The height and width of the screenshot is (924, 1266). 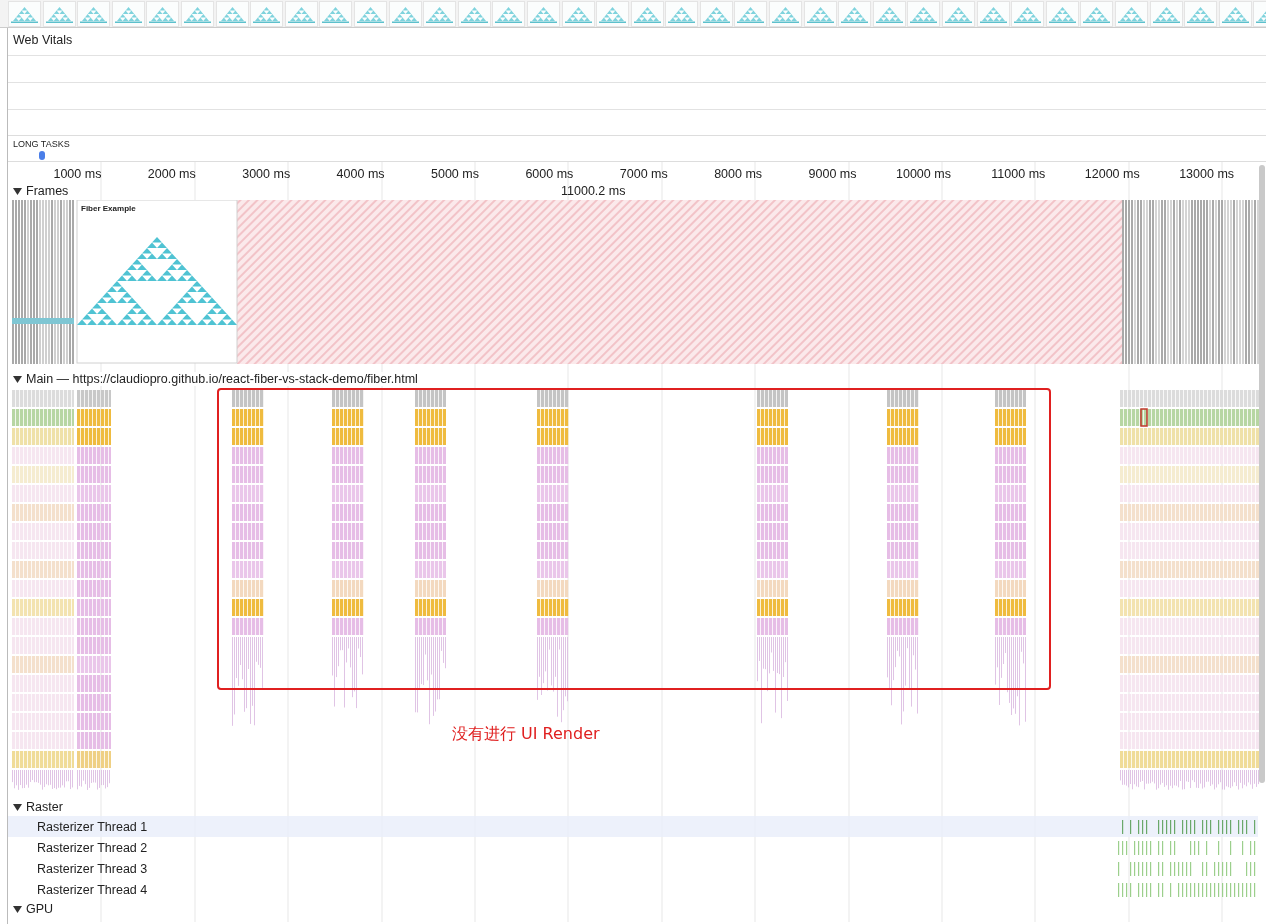 What do you see at coordinates (633, 889) in the screenshot?
I see `thread-row: Rasterizer Thread 4` at bounding box center [633, 889].